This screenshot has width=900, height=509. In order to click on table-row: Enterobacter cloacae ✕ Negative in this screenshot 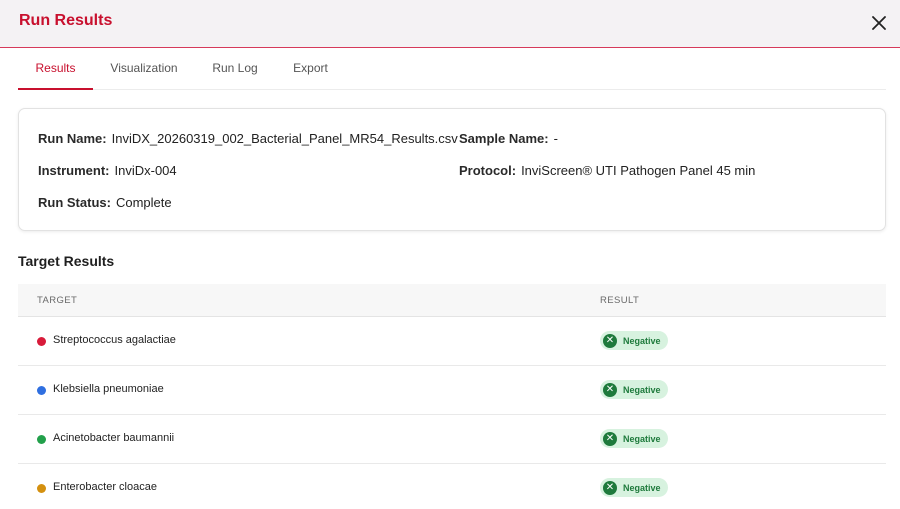, I will do `click(452, 486)`.